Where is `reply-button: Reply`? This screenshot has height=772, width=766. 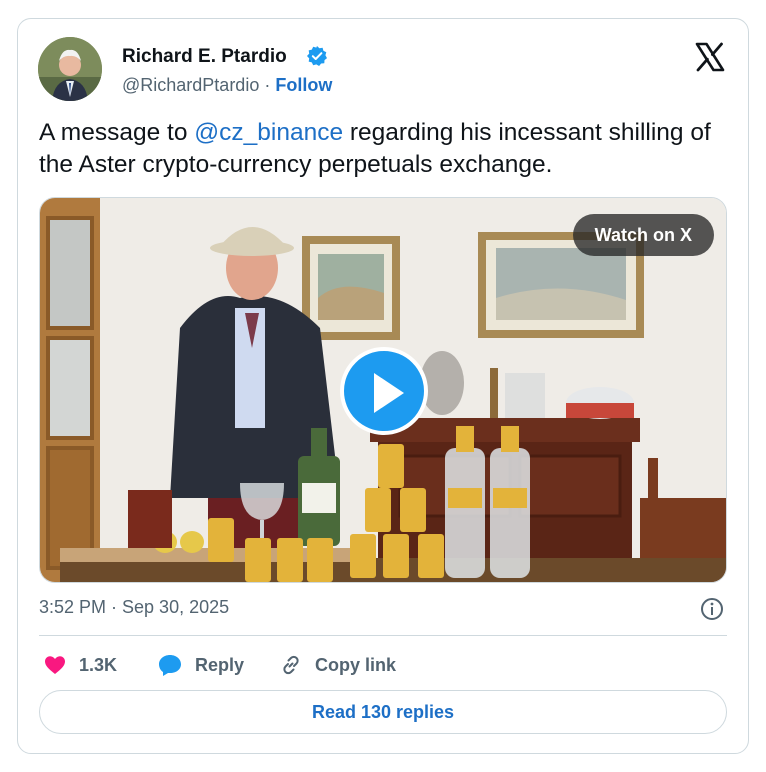 reply-button: Reply is located at coordinates (200, 665).